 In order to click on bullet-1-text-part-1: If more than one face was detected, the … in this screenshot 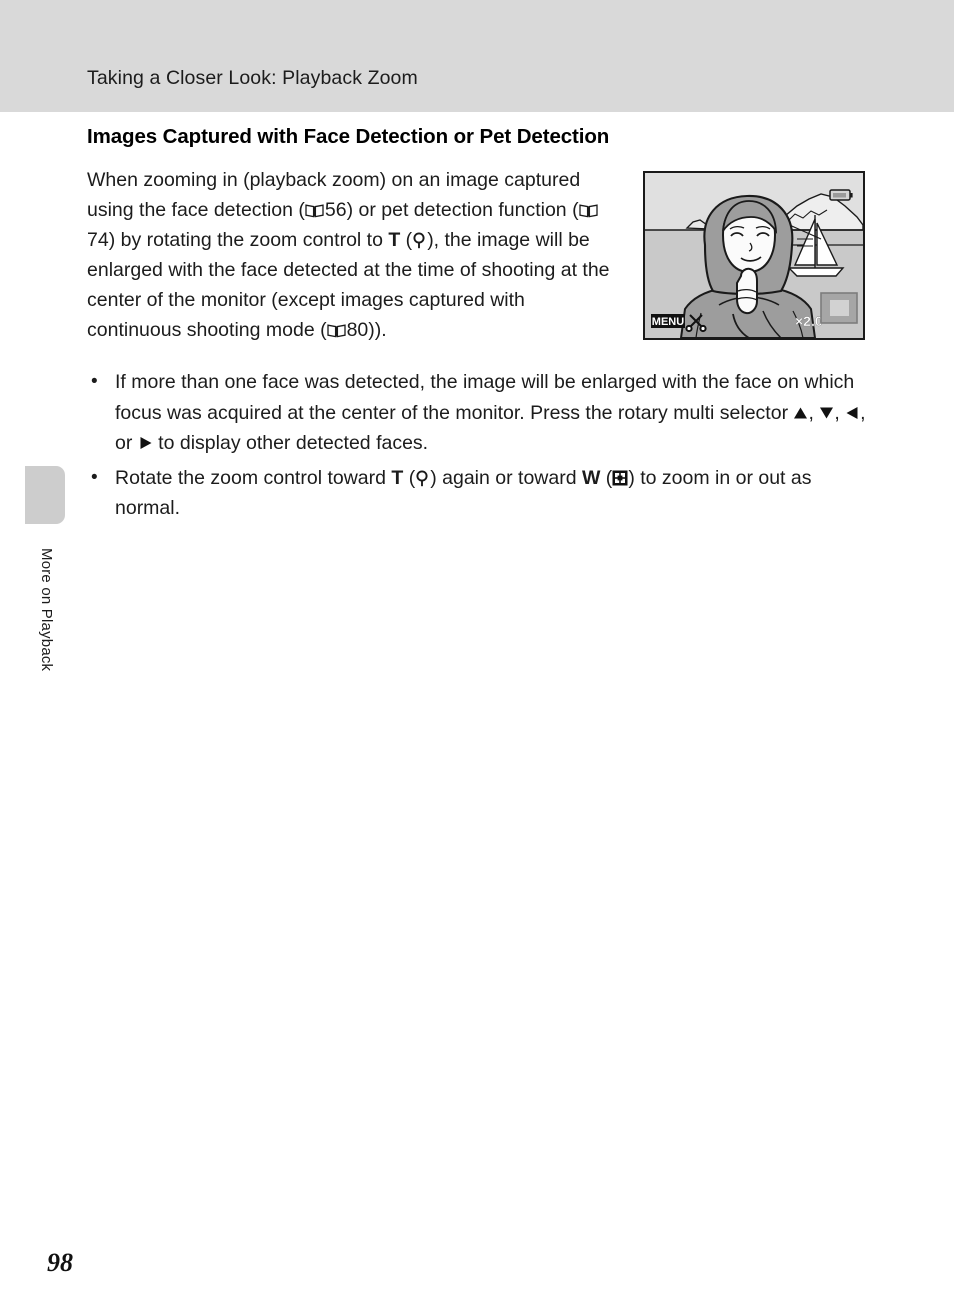, I will do `click(485, 397)`.